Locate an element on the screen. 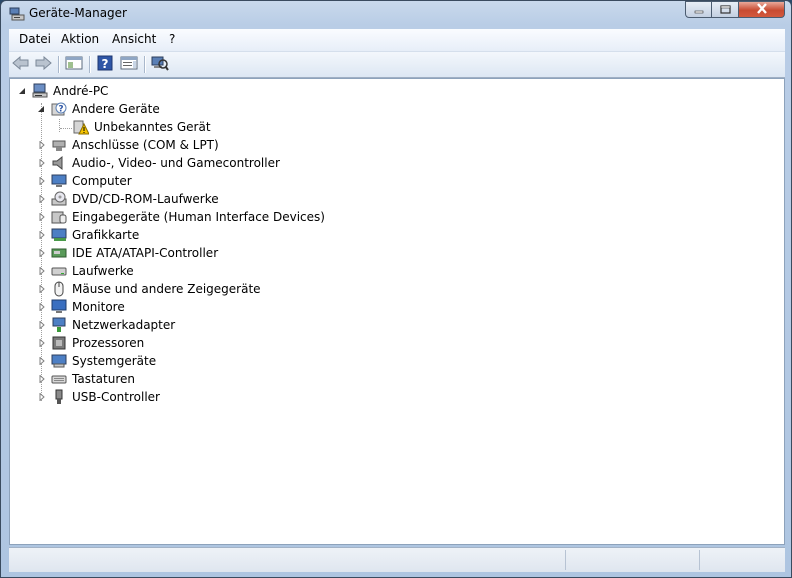 This screenshot has width=792, height=578. menu-datei: Datei is located at coordinates (35, 39).